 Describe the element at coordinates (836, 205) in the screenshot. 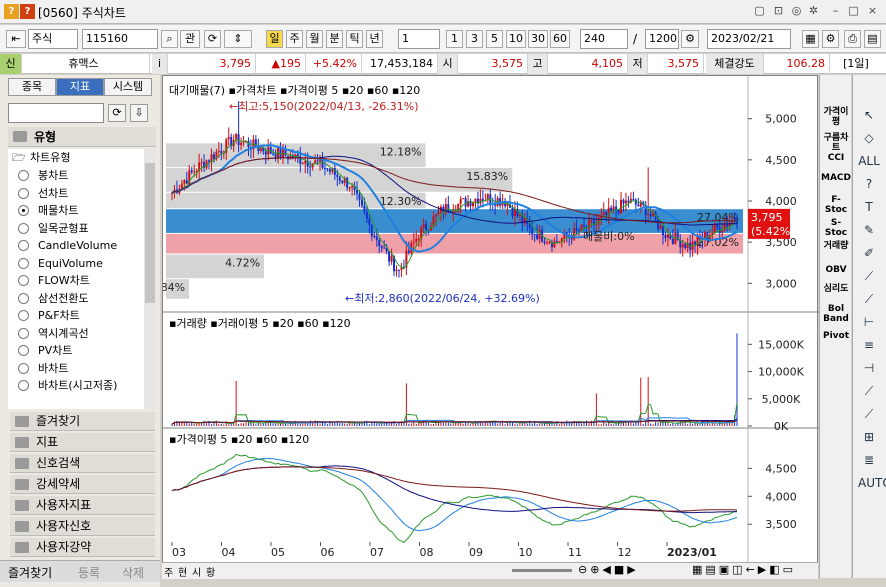

I see `indicator-button: F-Stoc` at that location.